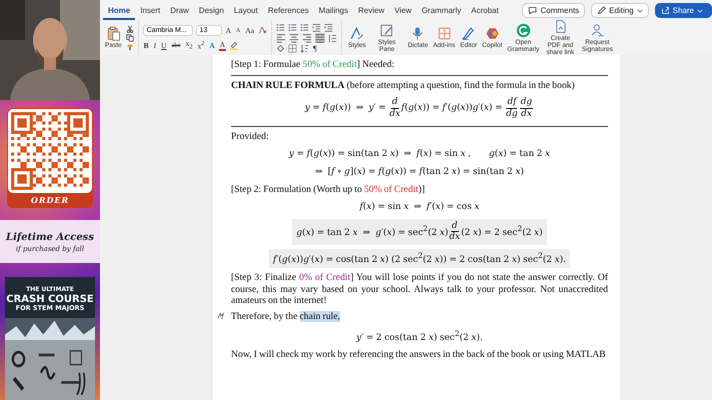 This screenshot has width=712, height=400. I want to click on book-title: CRASH COURSE, so click(50, 299).